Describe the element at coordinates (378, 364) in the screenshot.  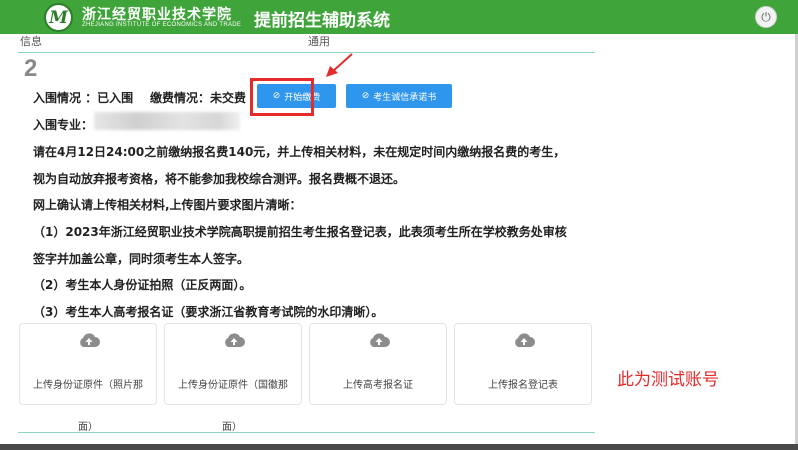
I see `upload-exam-card: 上传高考报名证` at that location.